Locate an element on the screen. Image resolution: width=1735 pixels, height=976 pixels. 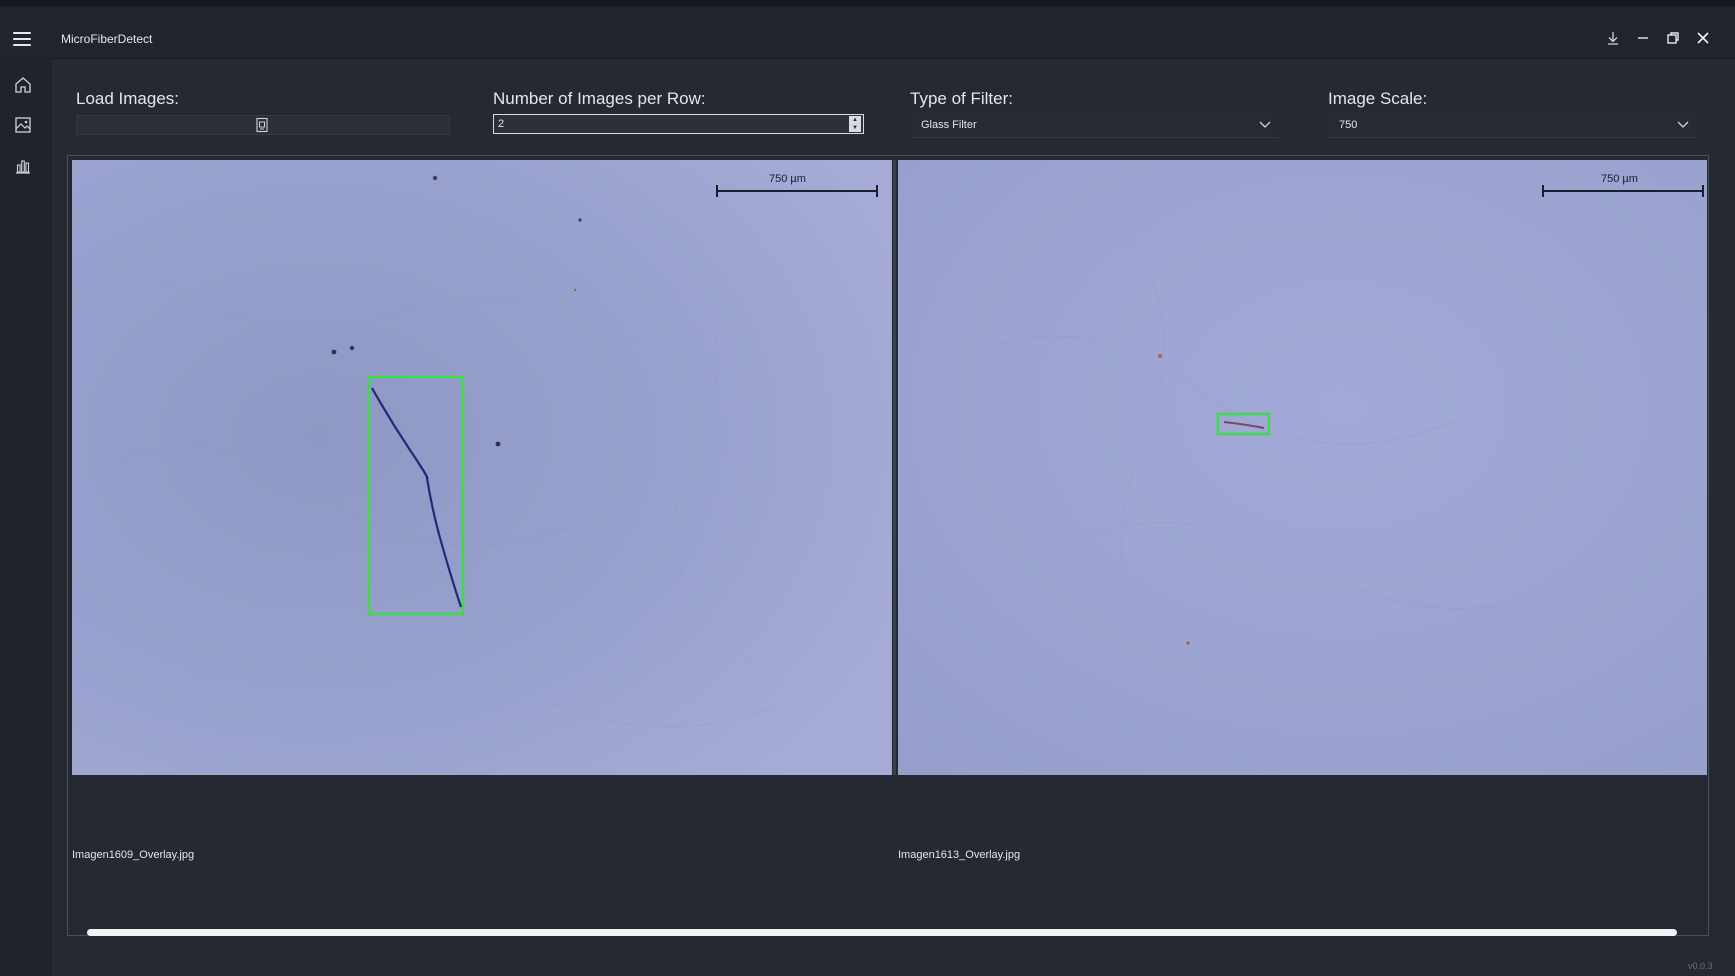
filter-type-value: Glass Filter is located at coordinates (949, 125).